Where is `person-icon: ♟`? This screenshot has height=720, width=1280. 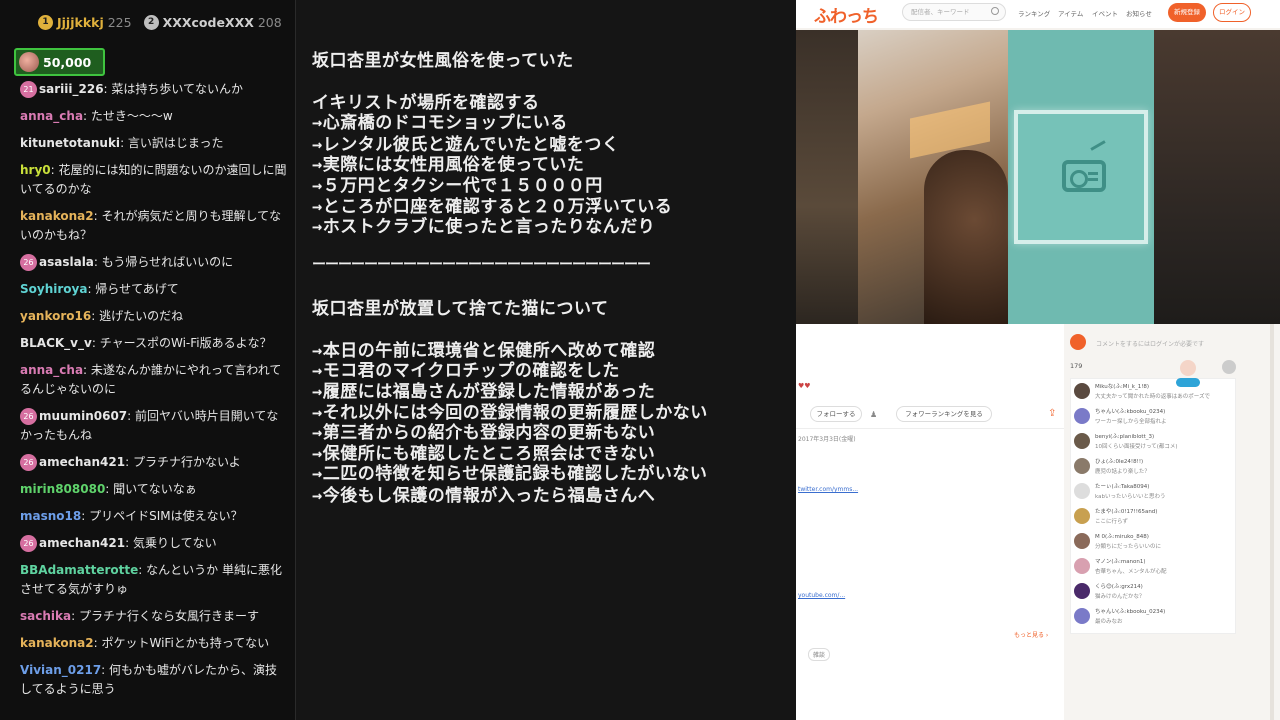
person-icon: ♟ is located at coordinates (874, 414).